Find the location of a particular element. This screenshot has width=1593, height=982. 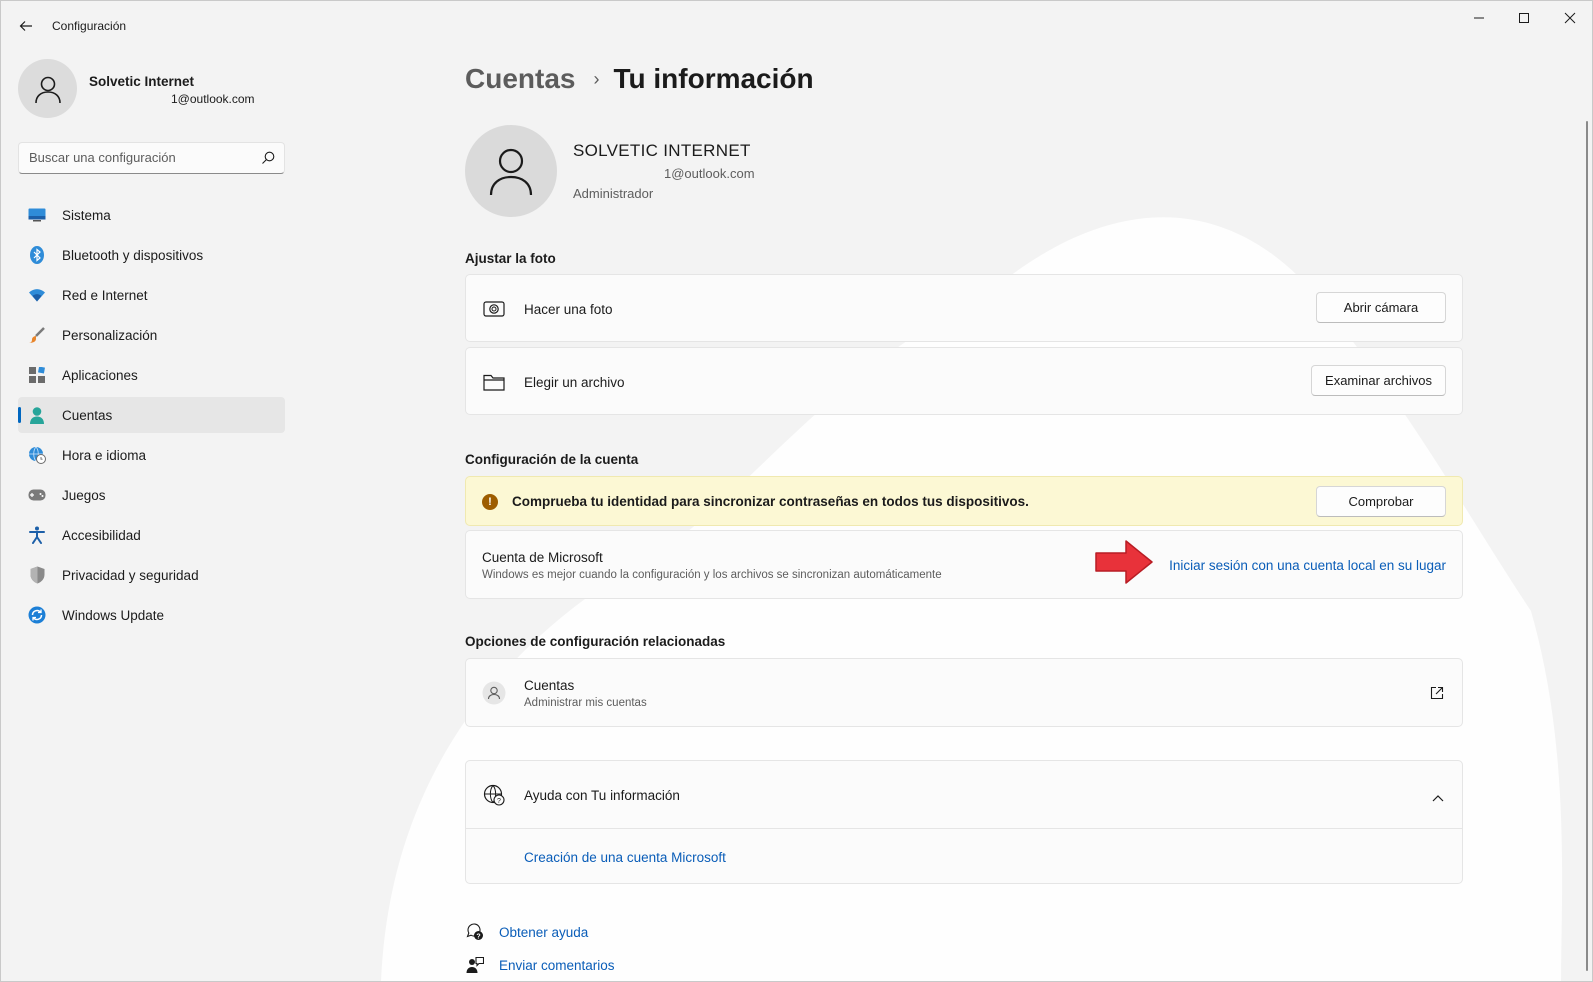

sidebar-item-label: Privacidad y seguridad is located at coordinates (130, 575).